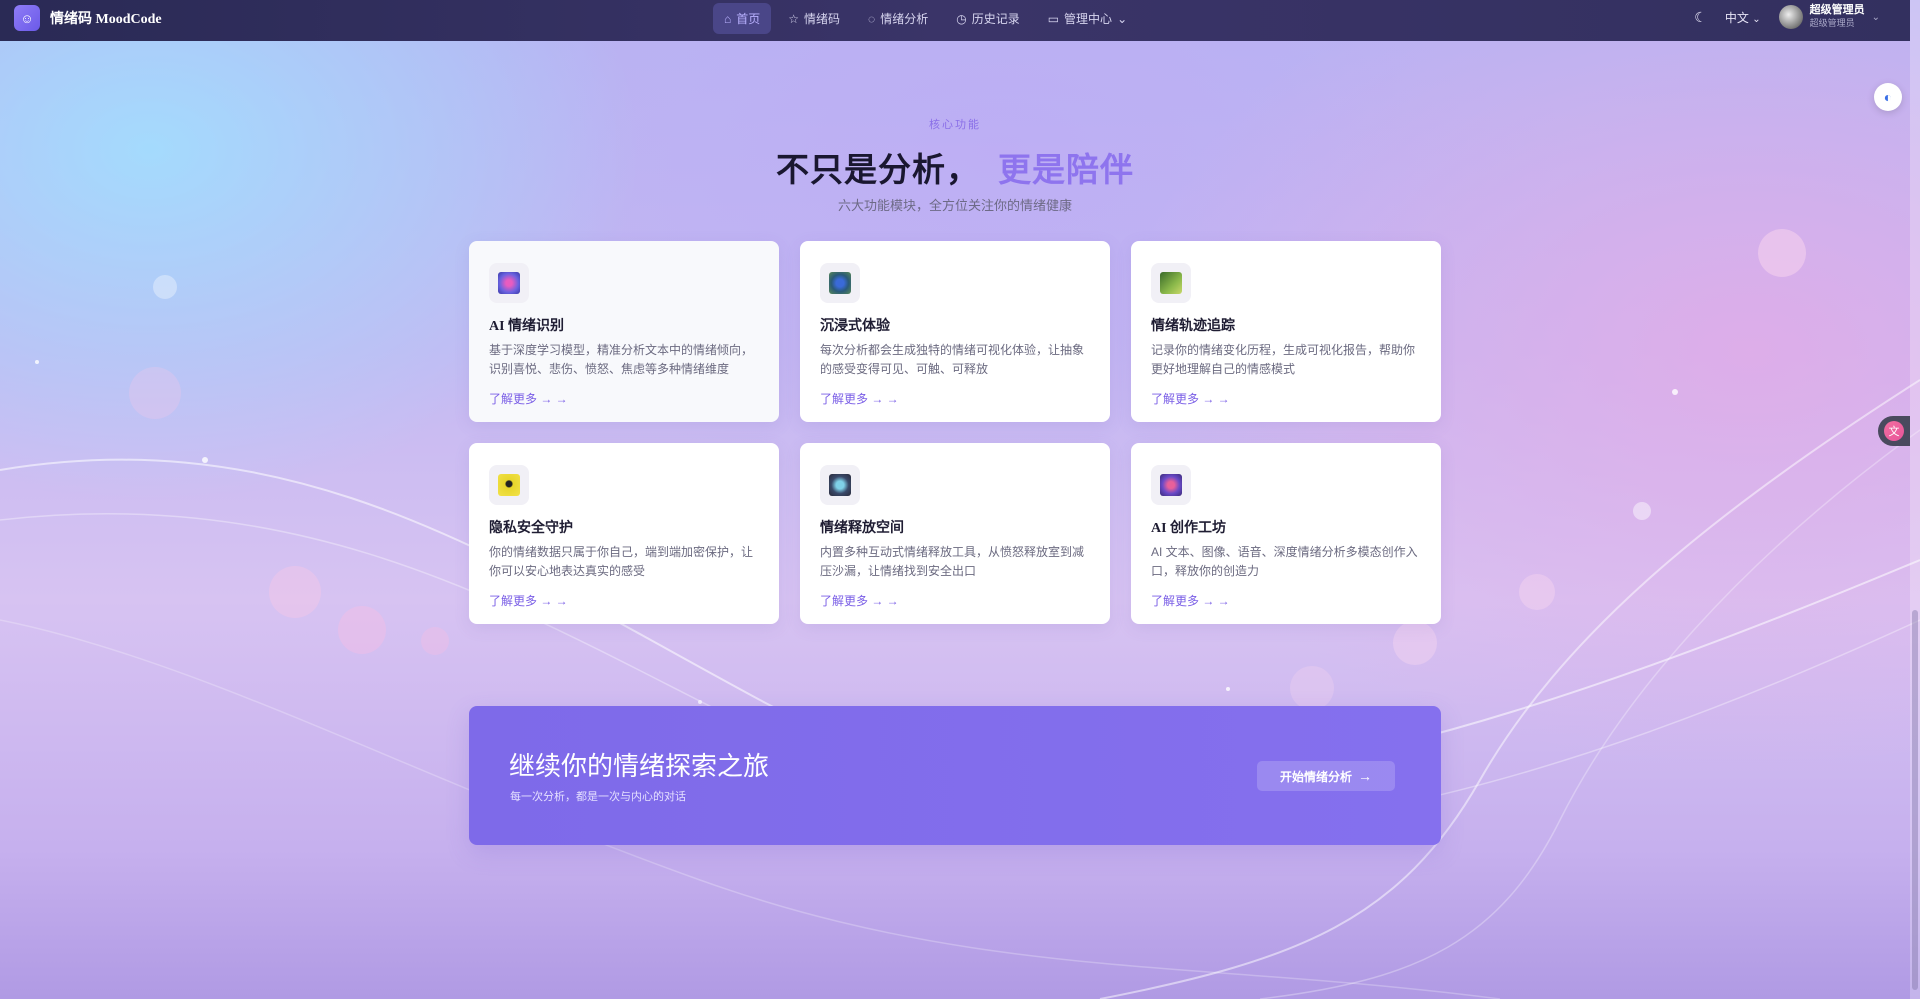 The height and width of the screenshot is (999, 1920). What do you see at coordinates (1066, 171) in the screenshot?
I see `title-highlight: 更是陪伴` at bounding box center [1066, 171].